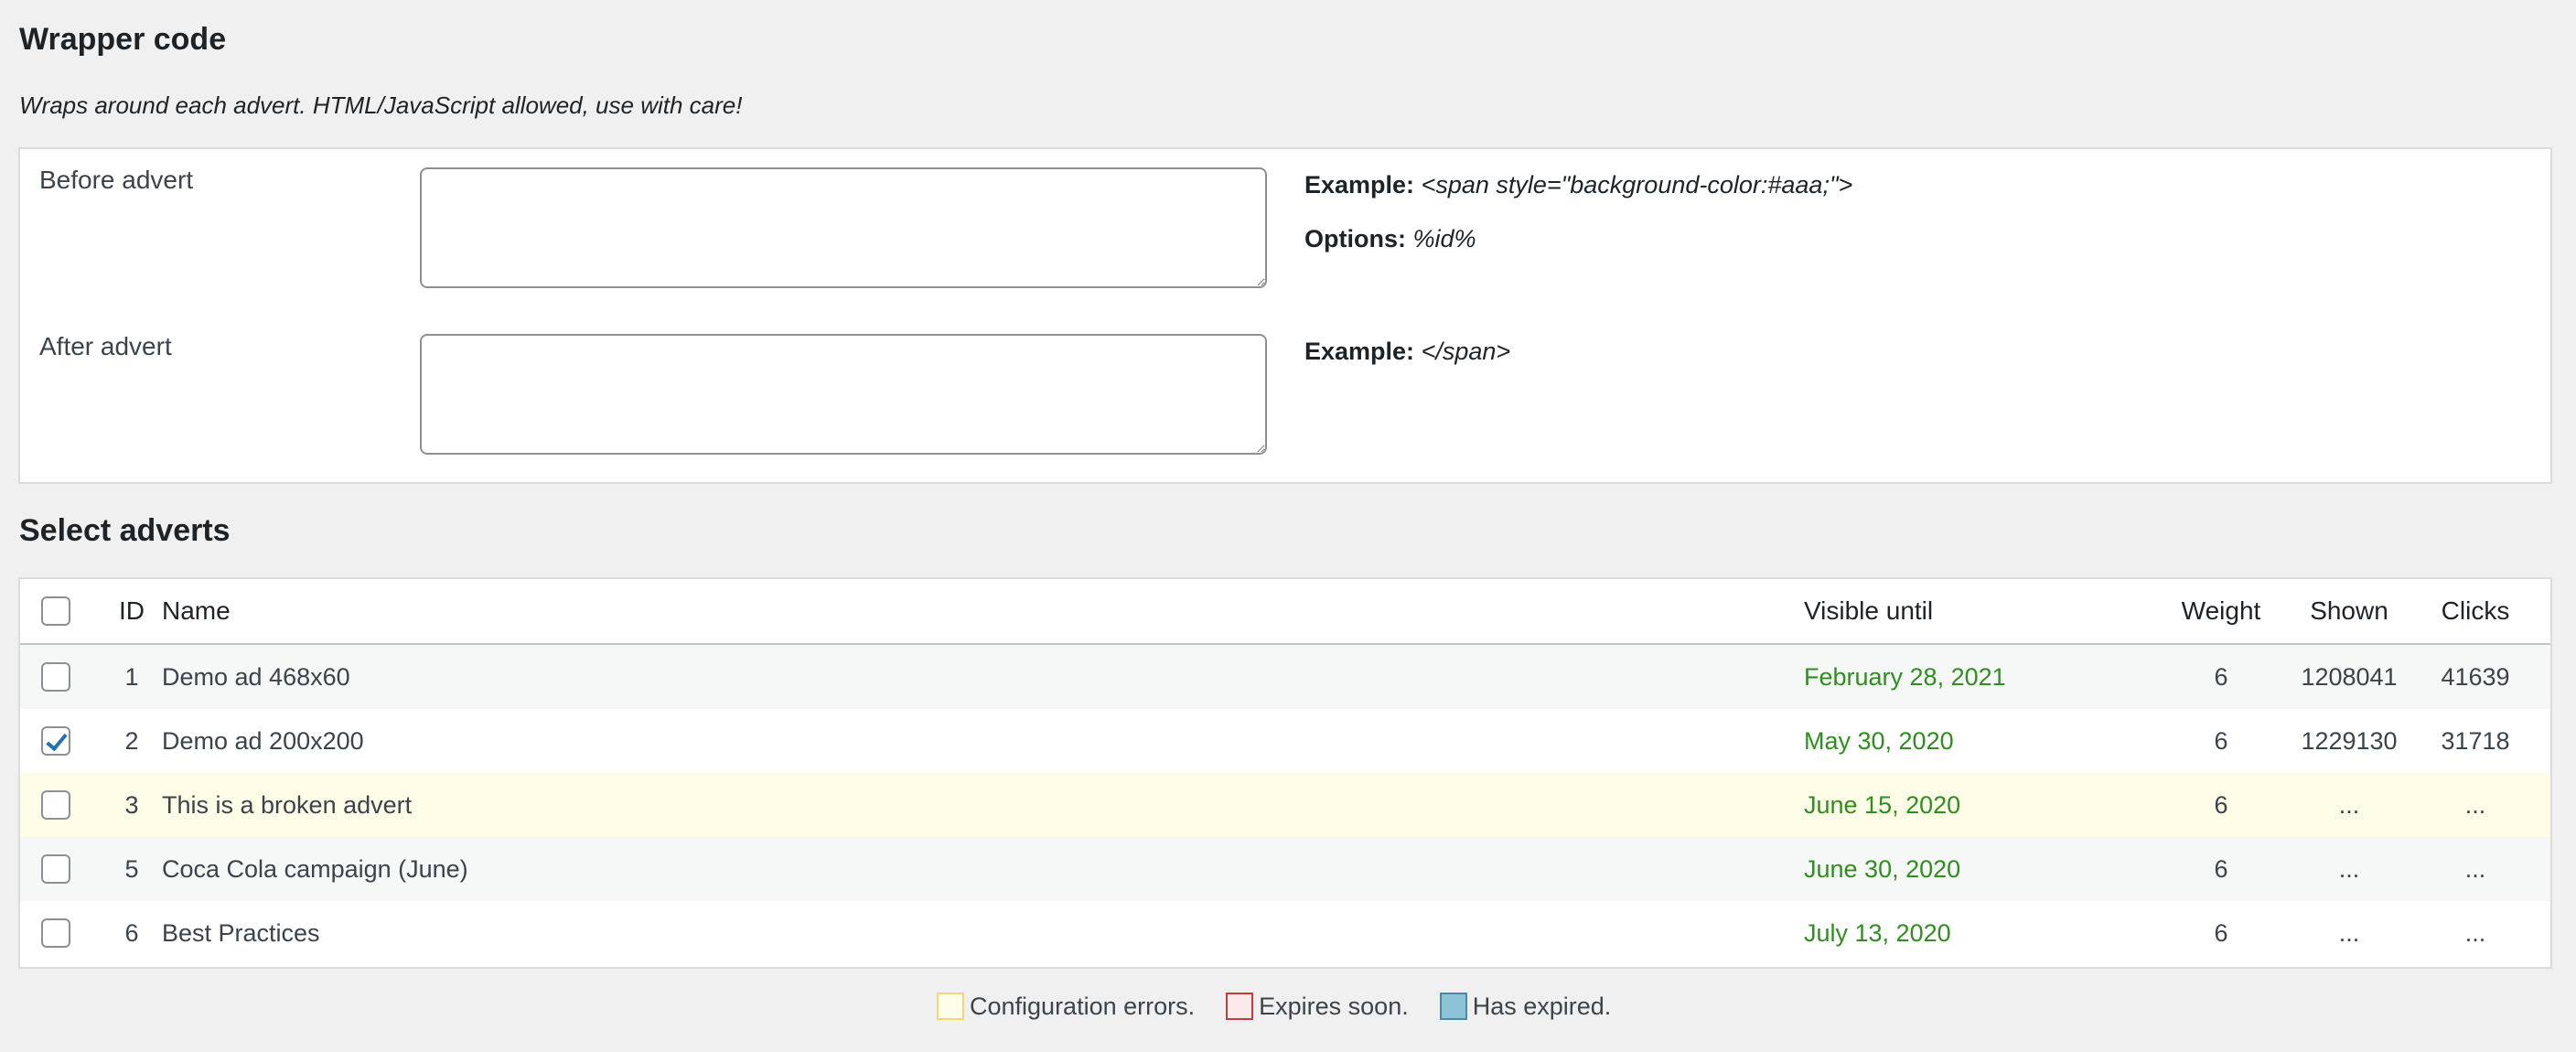  Describe the element at coordinates (1453, 1006) in the screenshot. I see `has-expired-swatch` at that location.